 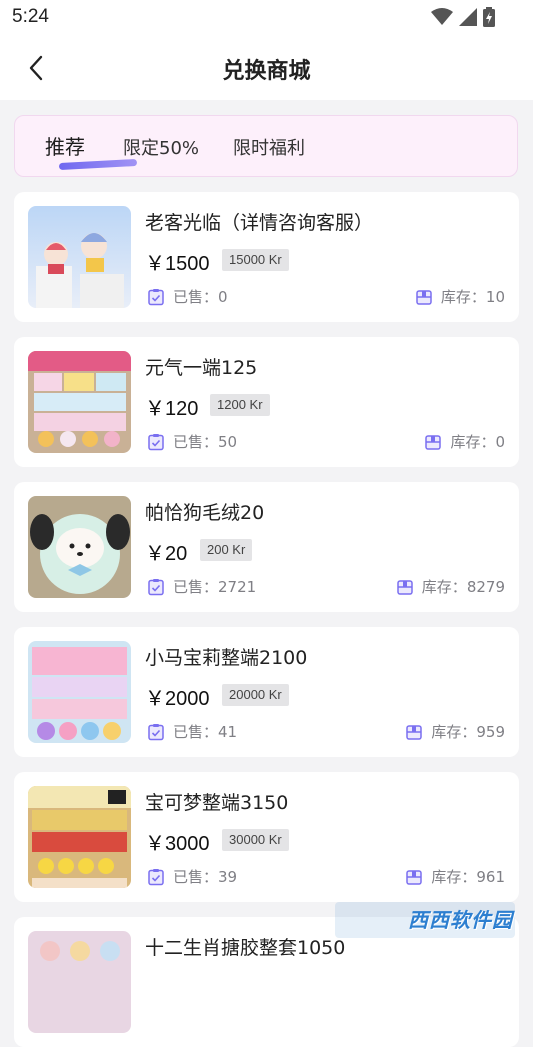 What do you see at coordinates (255, 695) in the screenshot?
I see `kr-price-badge: 20000 Kr` at bounding box center [255, 695].